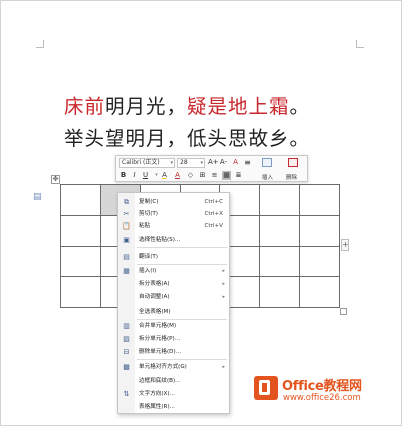 The height and width of the screenshot is (426, 402). I want to click on crop-mark-top-right, so click(360, 44).